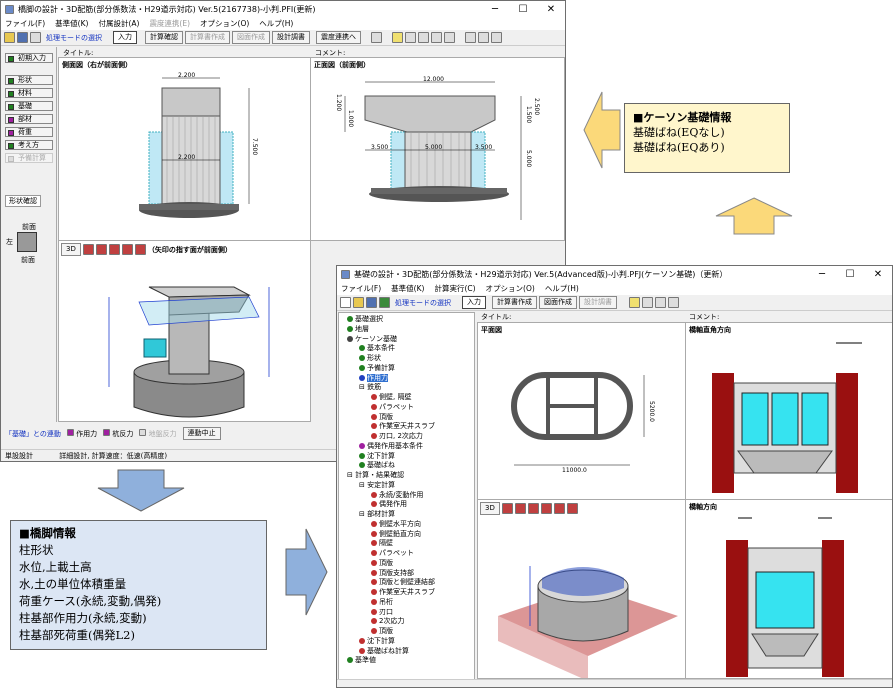  I want to click on book-icon, so click(410, 37).